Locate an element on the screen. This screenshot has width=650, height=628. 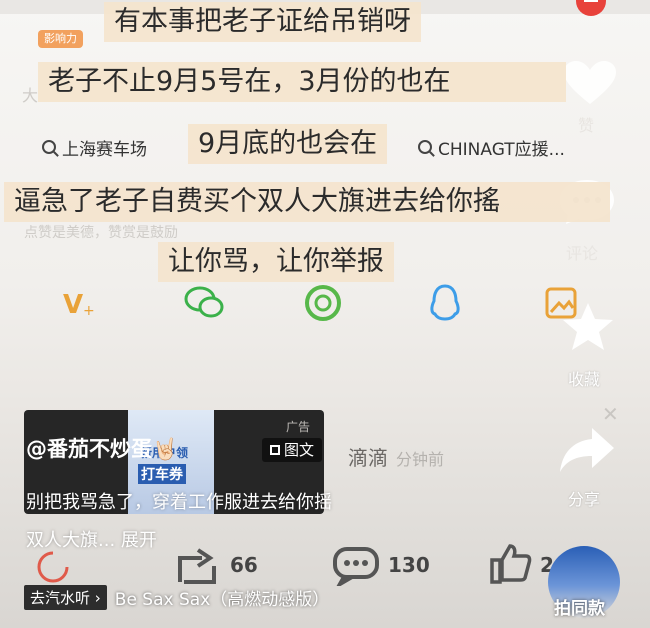
post-author: @番茄不炒蛋🤘🏻 is located at coordinates (102, 448).